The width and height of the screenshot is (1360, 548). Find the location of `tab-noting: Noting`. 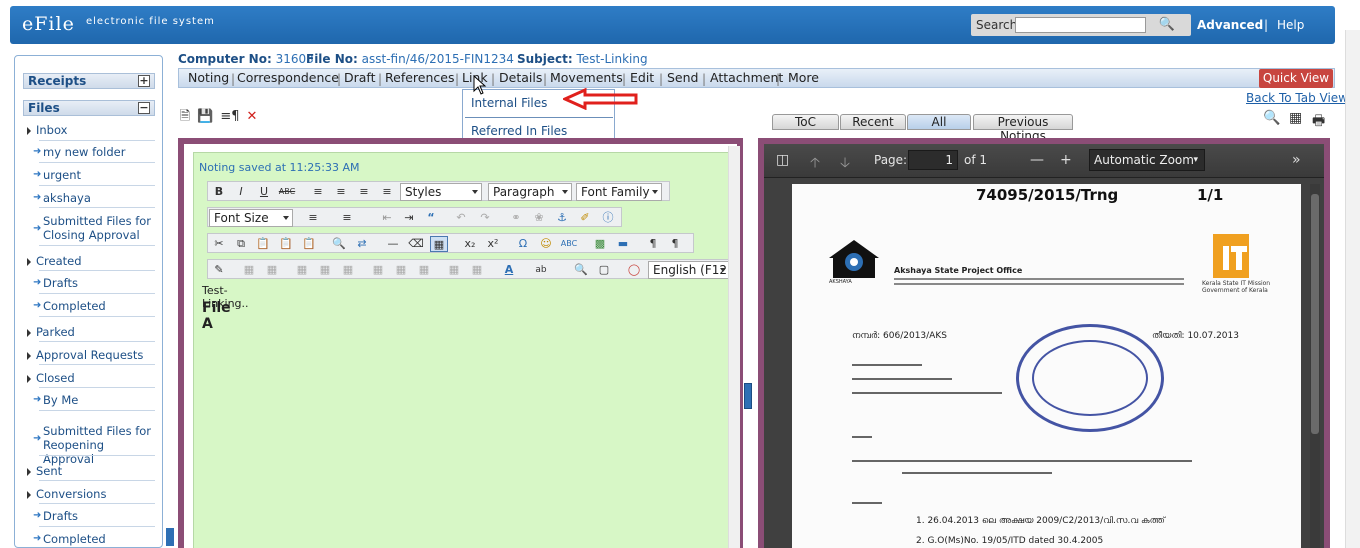

tab-noting: Noting is located at coordinates (208, 77).